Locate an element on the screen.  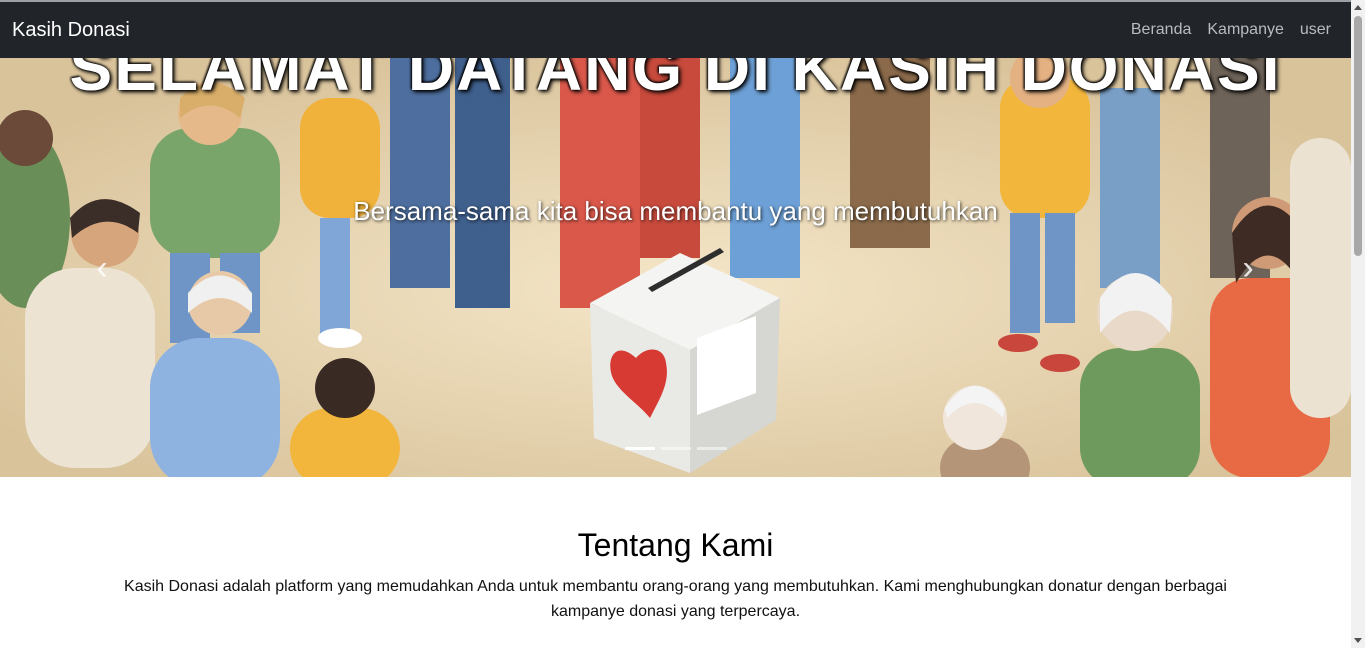
page-scrollbar is located at coordinates (1358, 324).